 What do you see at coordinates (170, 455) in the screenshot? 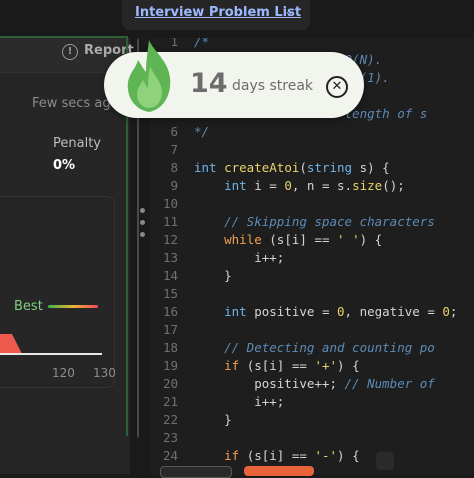
I see `line-number: 24` at bounding box center [170, 455].